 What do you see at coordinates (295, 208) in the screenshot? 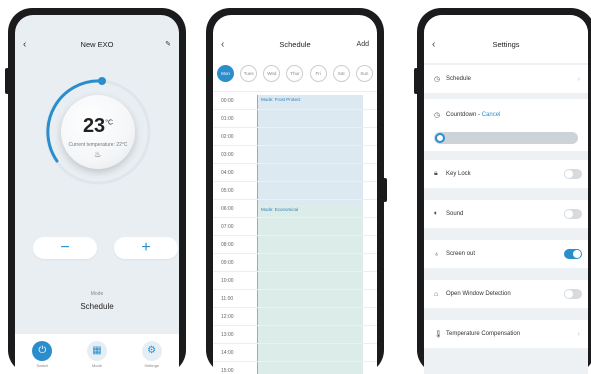
I see `time-row: 06:00` at bounding box center [295, 208].